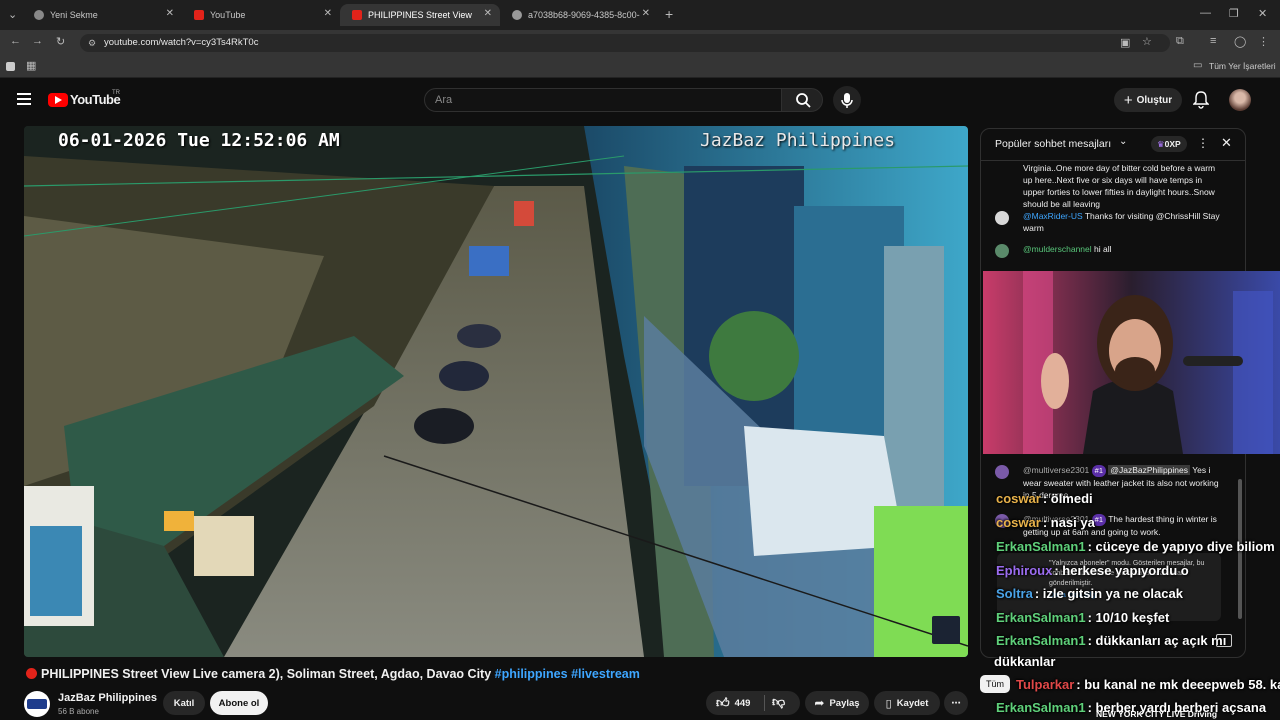 The height and width of the screenshot is (720, 1280). Describe the element at coordinates (1044, 498) in the screenshot. I see `overlay-chat-line: coswar: ölmedi` at that location.